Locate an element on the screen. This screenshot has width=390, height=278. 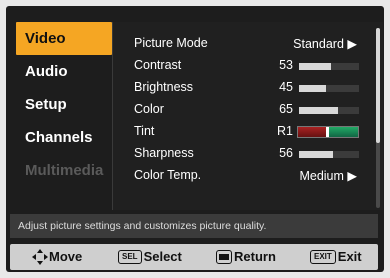
sidebar-item-channels: Channels is located at coordinates (64, 137).